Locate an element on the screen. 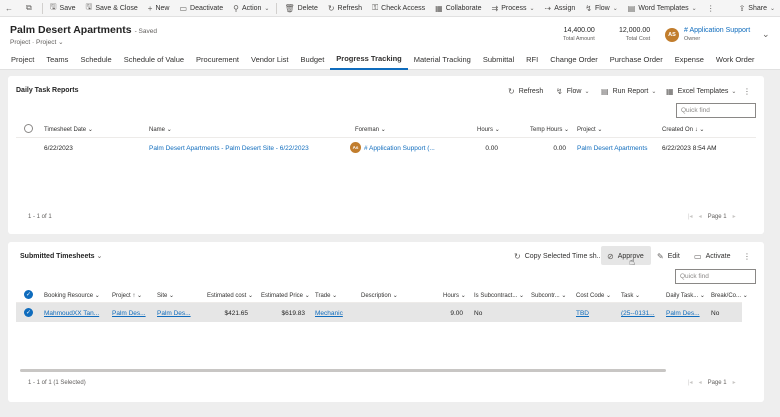  column-header-site: Site ⌄ is located at coordinates (165, 295).